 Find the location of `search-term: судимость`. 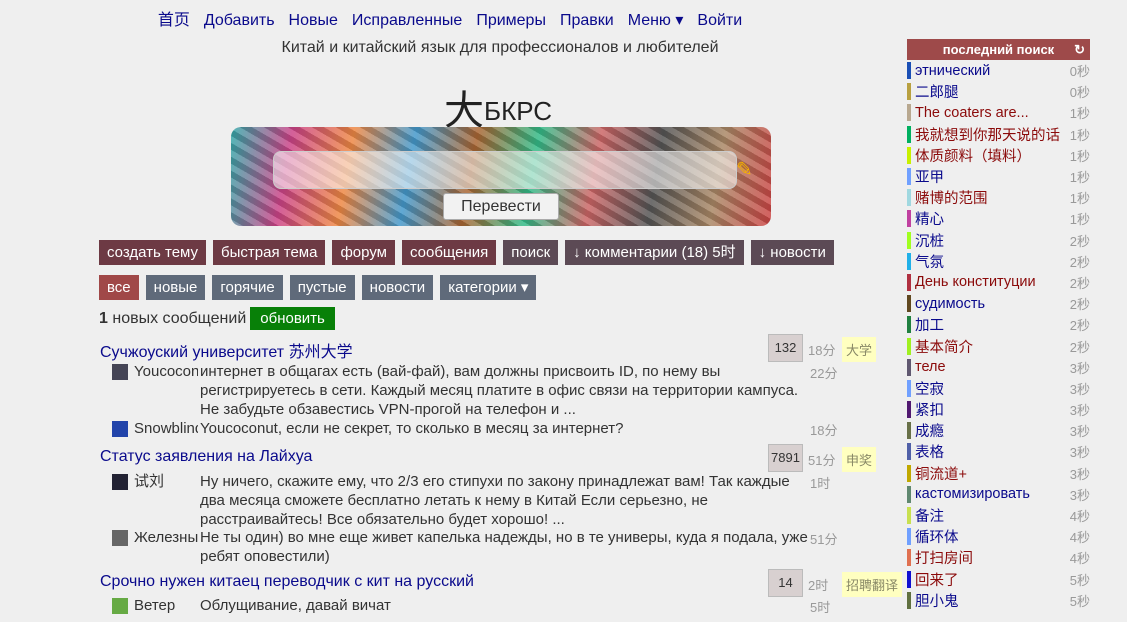

search-term: судимость is located at coordinates (950, 304).